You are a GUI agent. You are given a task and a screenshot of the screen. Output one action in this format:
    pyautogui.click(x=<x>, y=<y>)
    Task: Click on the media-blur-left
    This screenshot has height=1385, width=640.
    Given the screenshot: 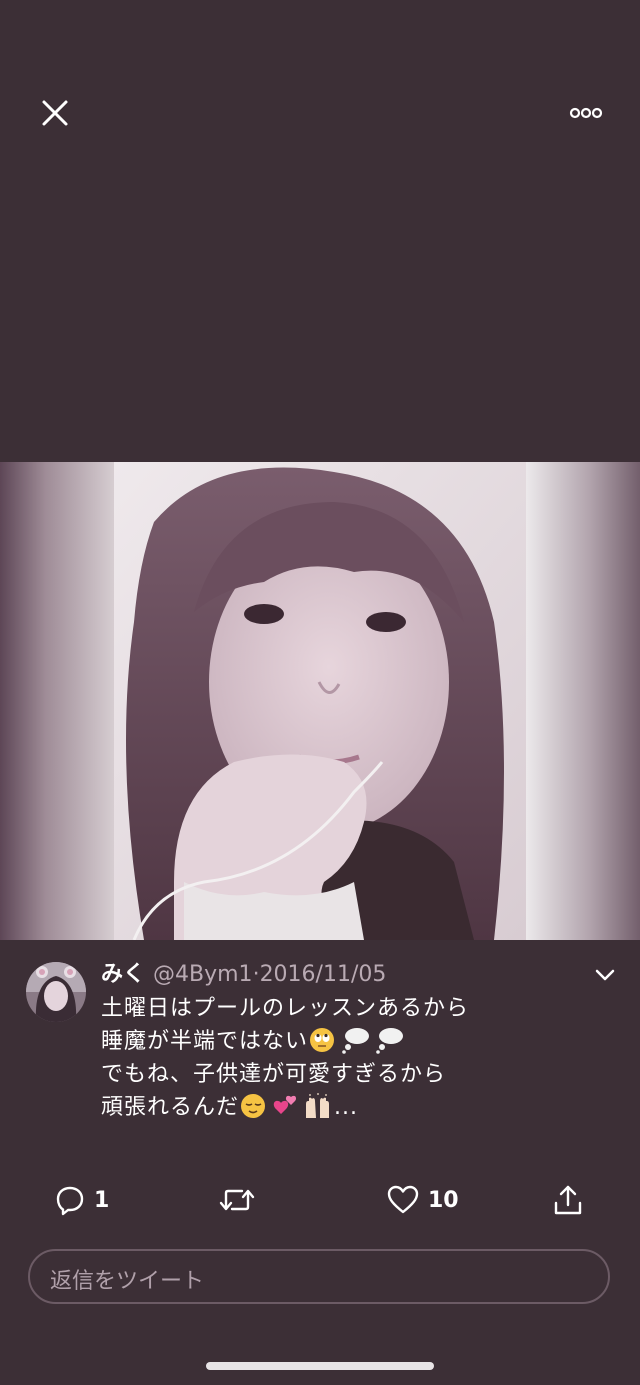 What is the action you would take?
    pyautogui.click(x=57, y=701)
    